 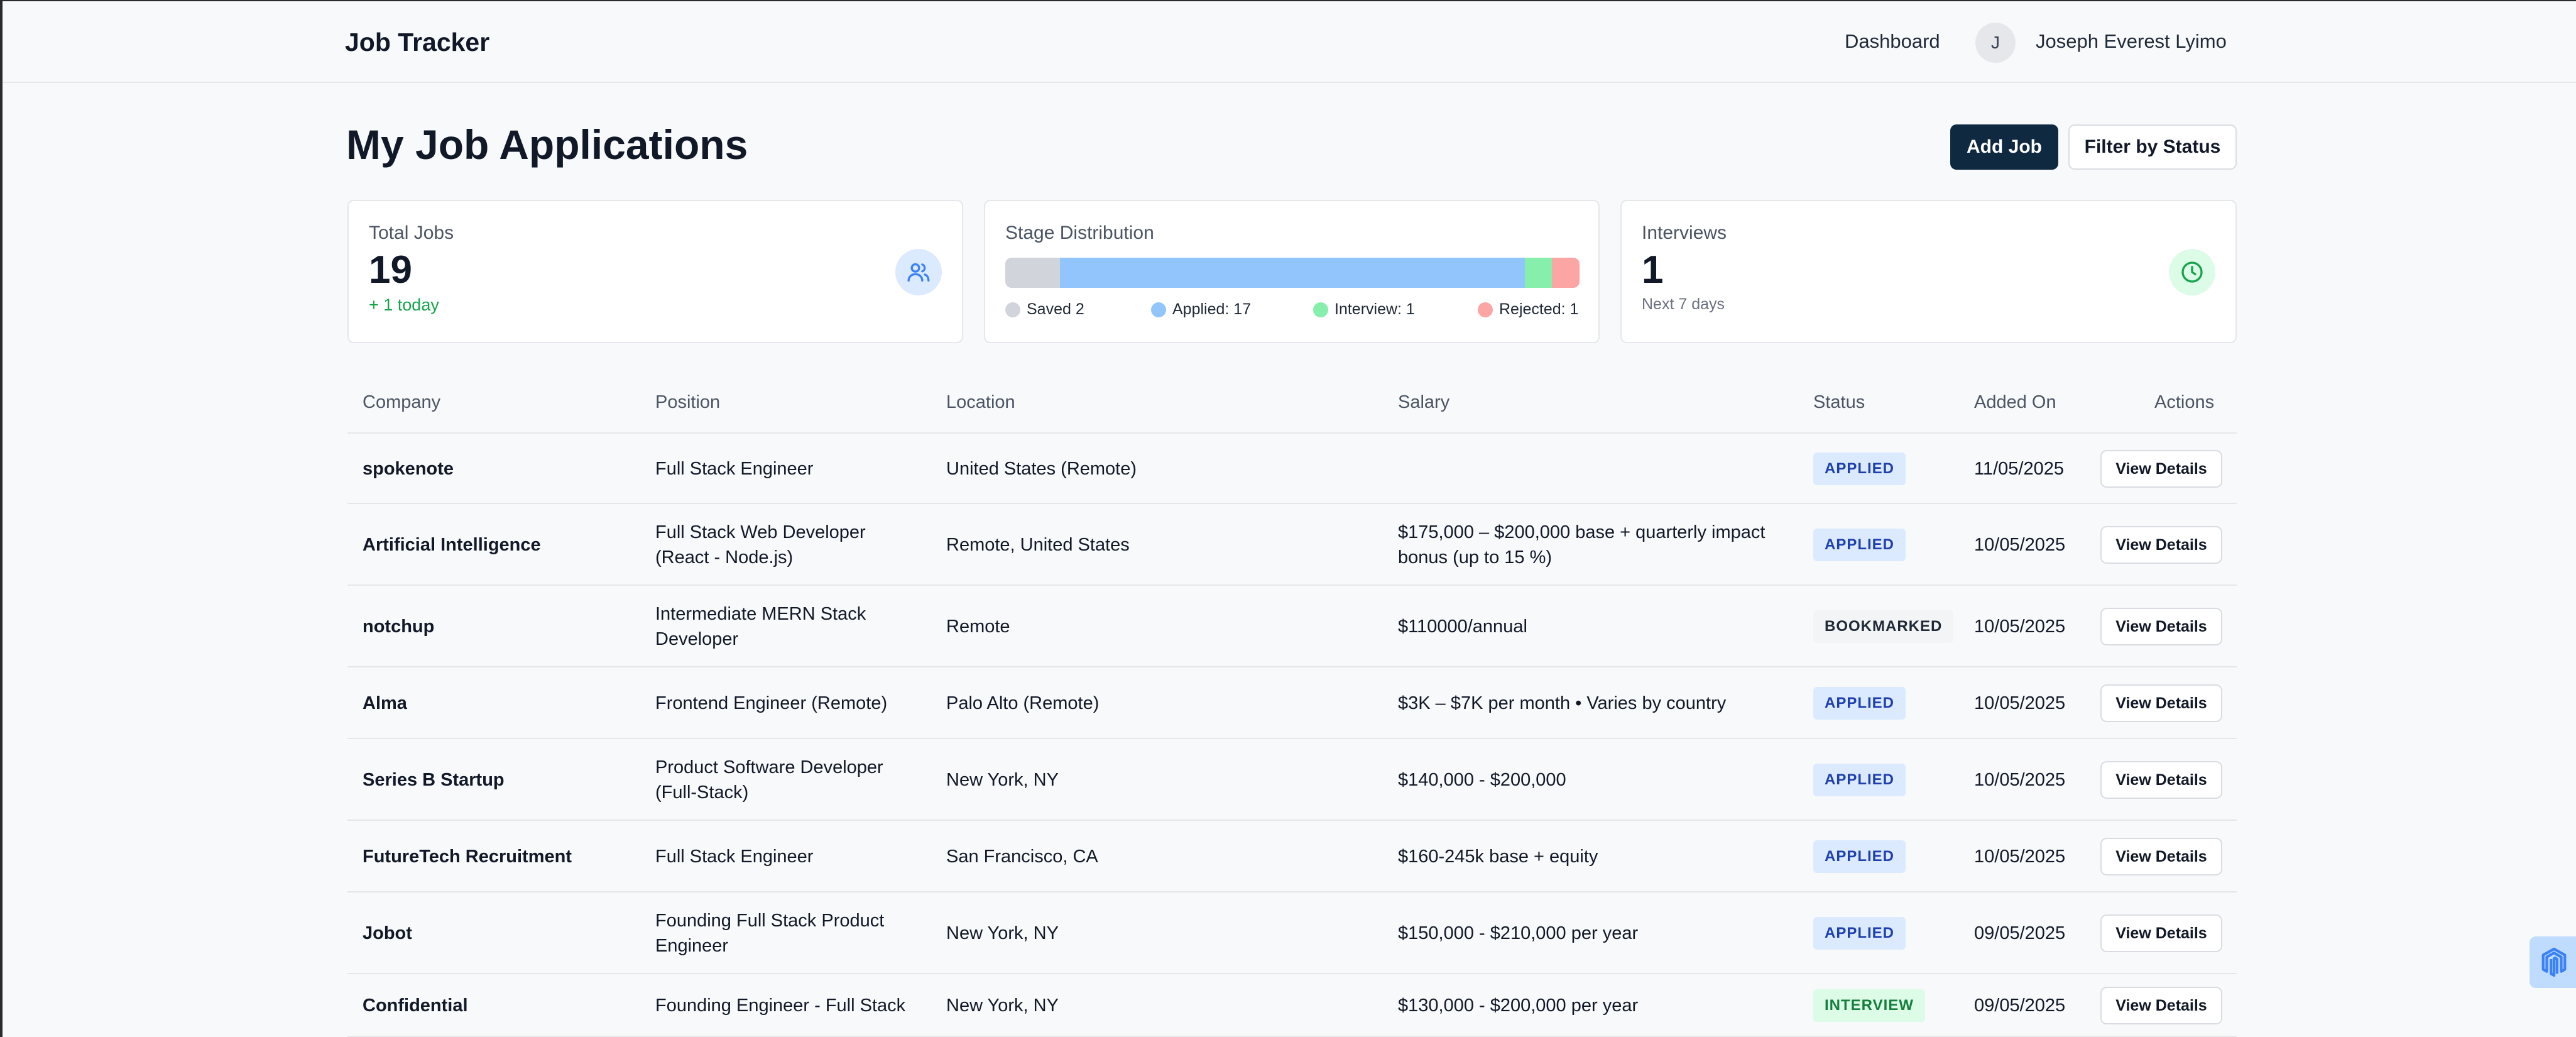 I want to click on salary-cell: $130,000 - $200,000 per year, so click(x=1599, y=1006).